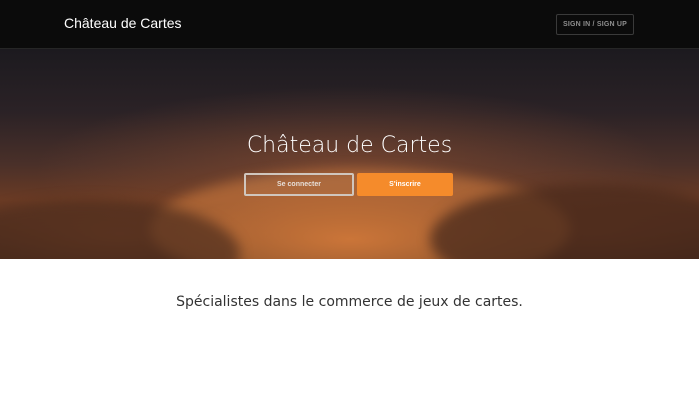  I want to click on top-navbar: Château de Cartes SIGN IN / SIGN UP, so click(349, 24).